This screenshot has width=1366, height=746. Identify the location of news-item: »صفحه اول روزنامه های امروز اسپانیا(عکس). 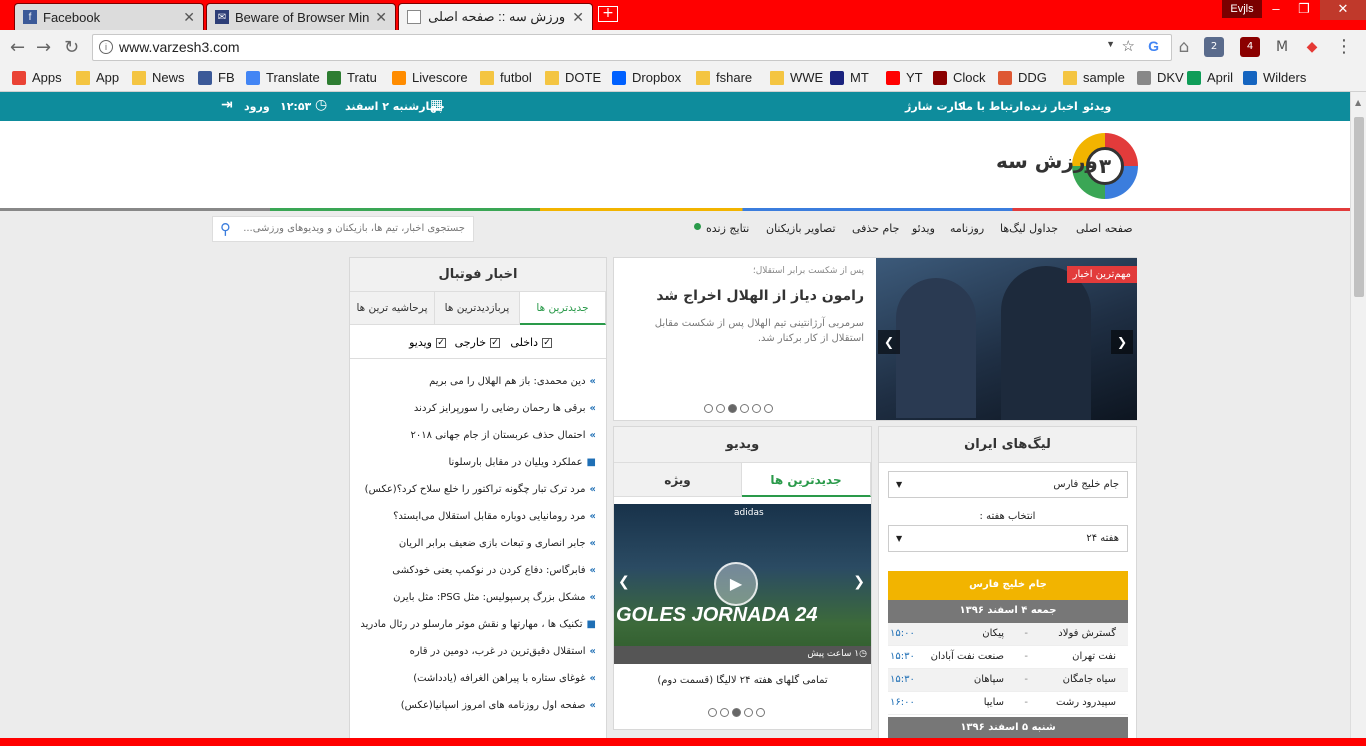
(498, 705).